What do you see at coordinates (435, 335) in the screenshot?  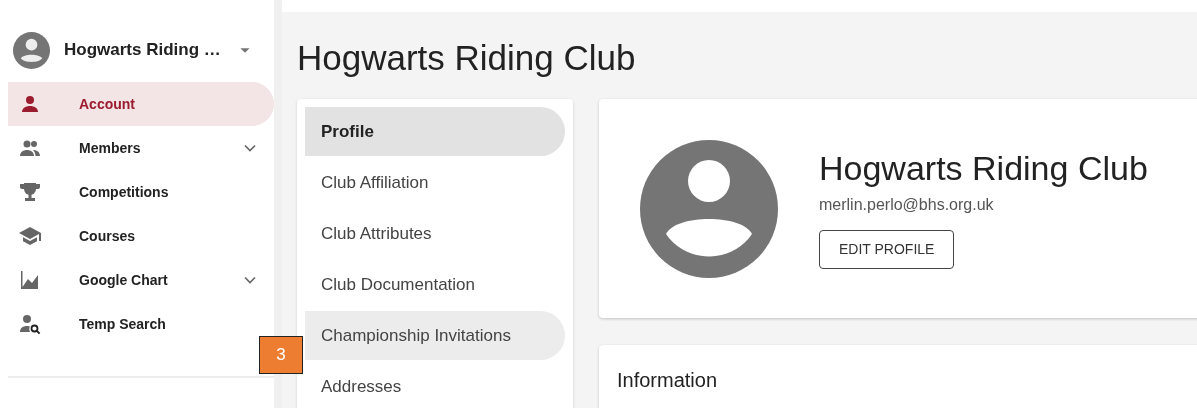 I see `submenu-item: Championship Invitations` at bounding box center [435, 335].